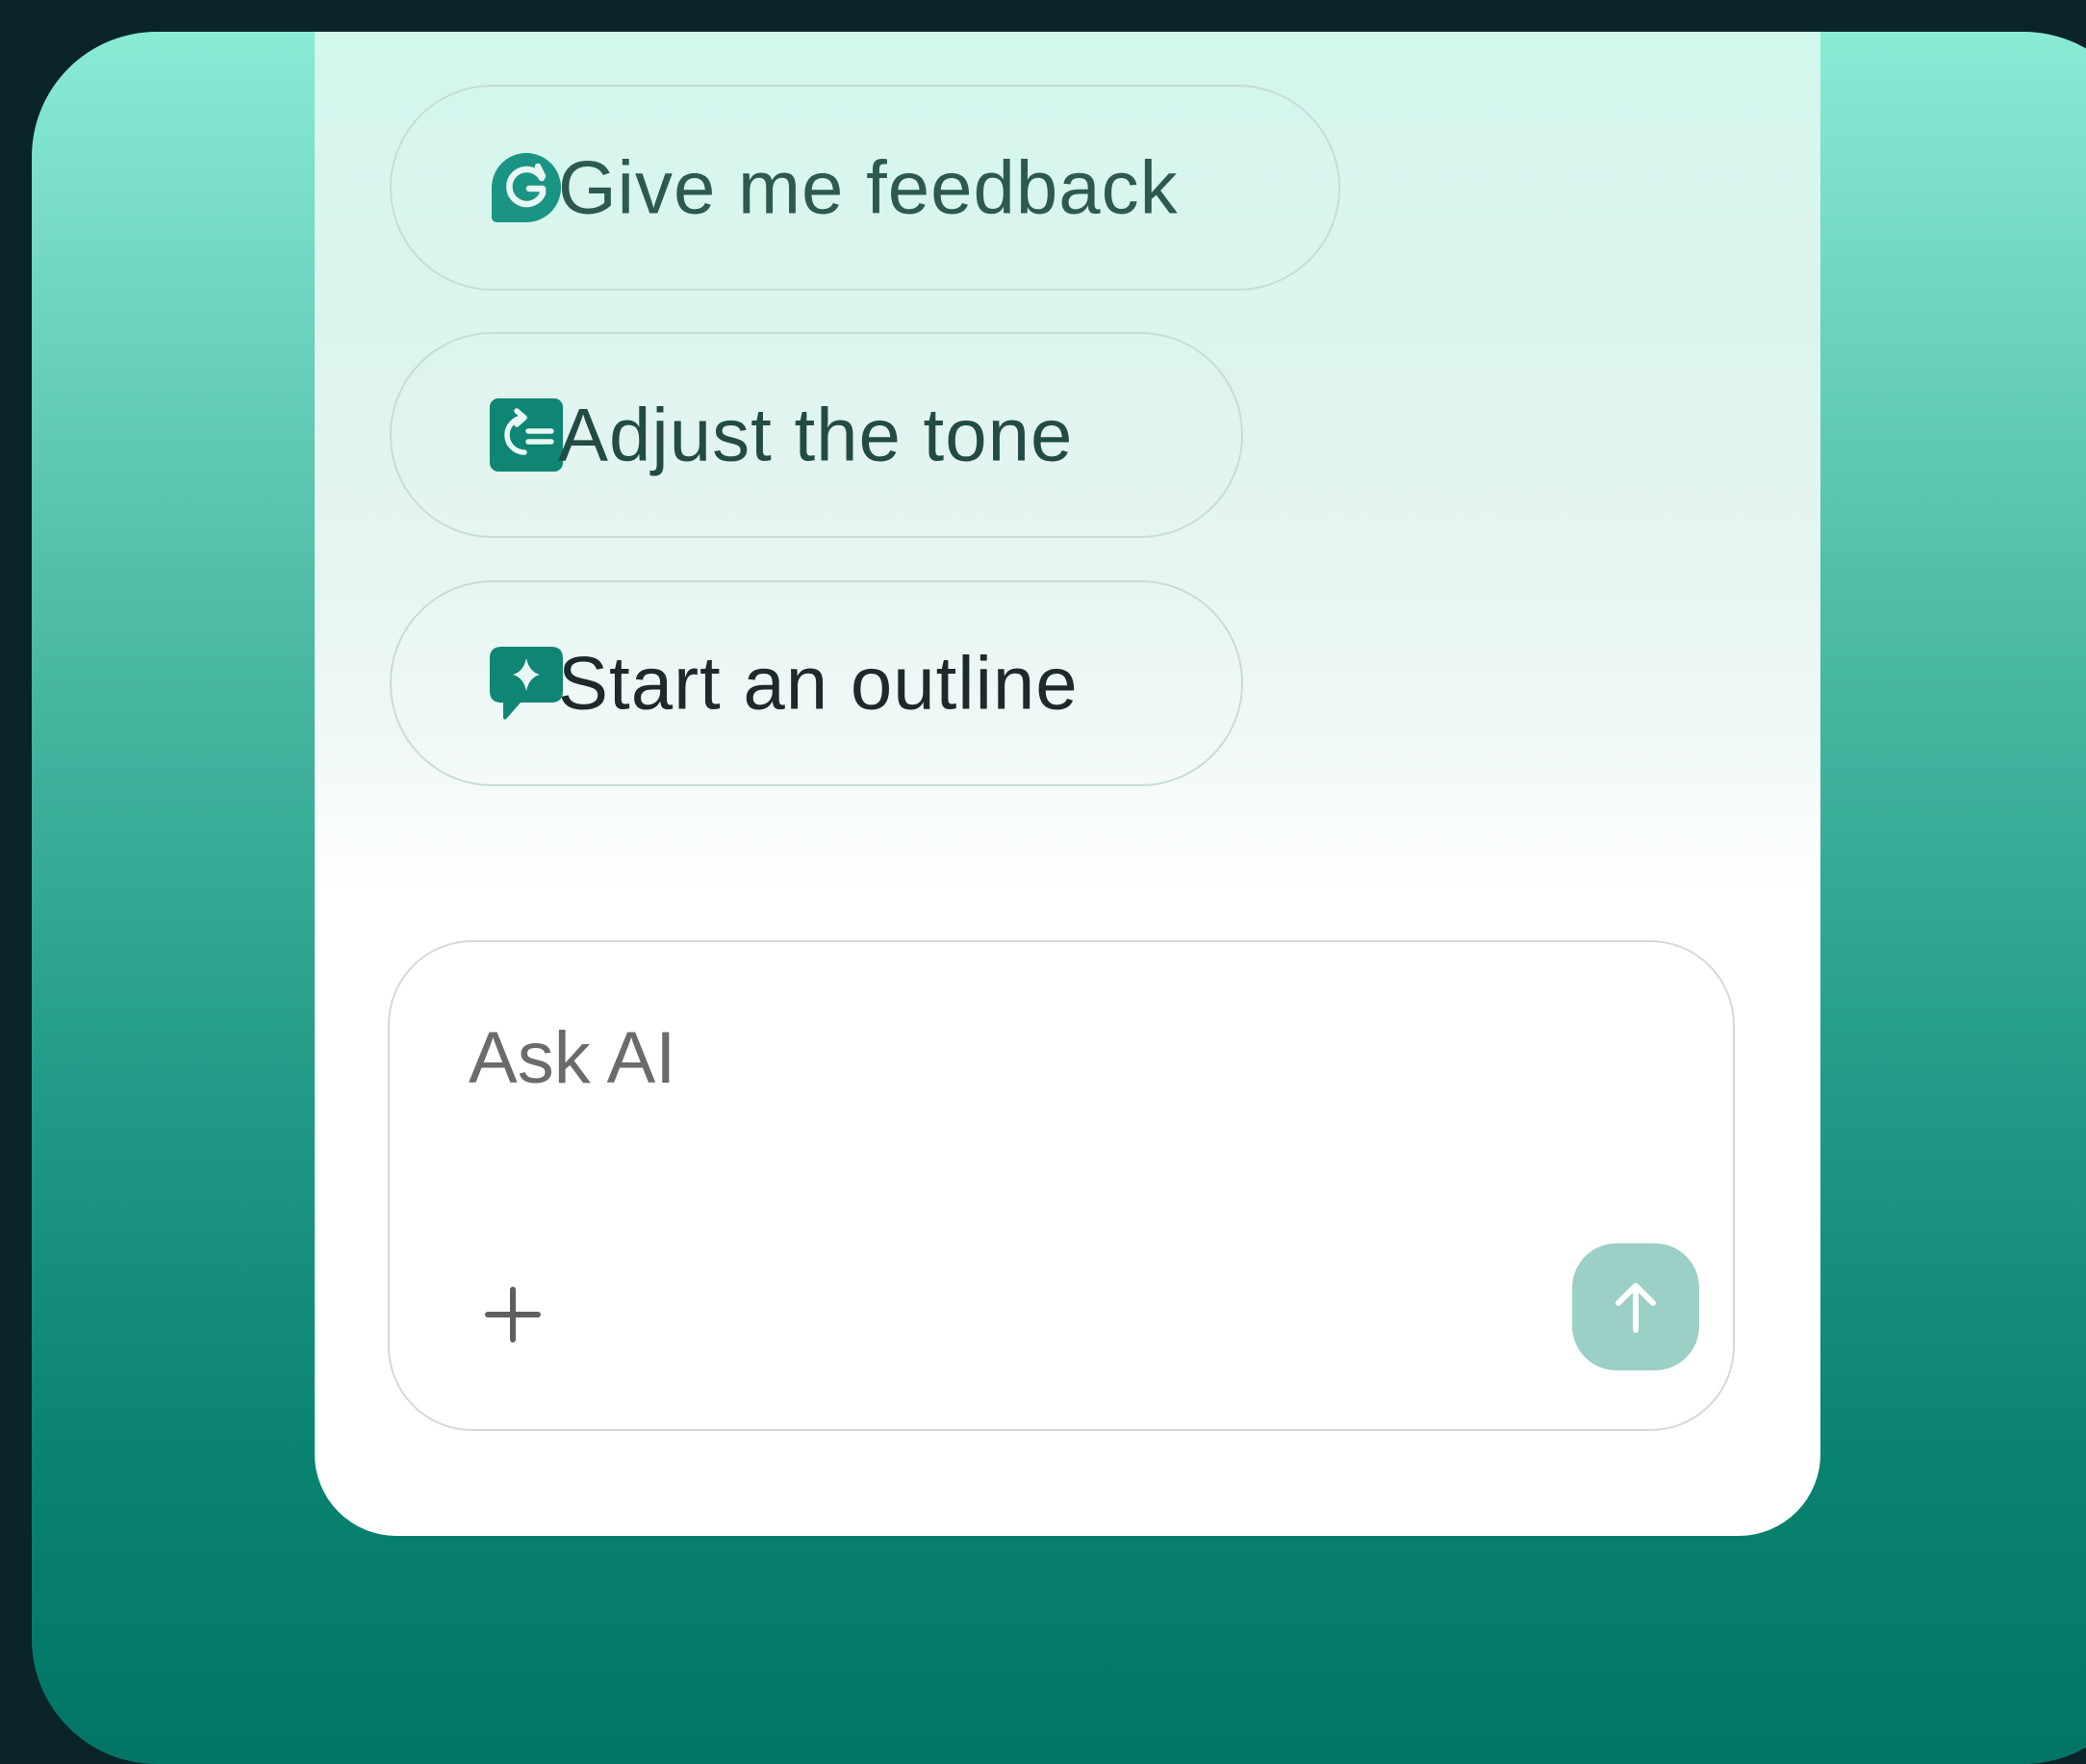 The image size is (2086, 1764). What do you see at coordinates (526, 435) in the screenshot?
I see `tone-adjust-icon` at bounding box center [526, 435].